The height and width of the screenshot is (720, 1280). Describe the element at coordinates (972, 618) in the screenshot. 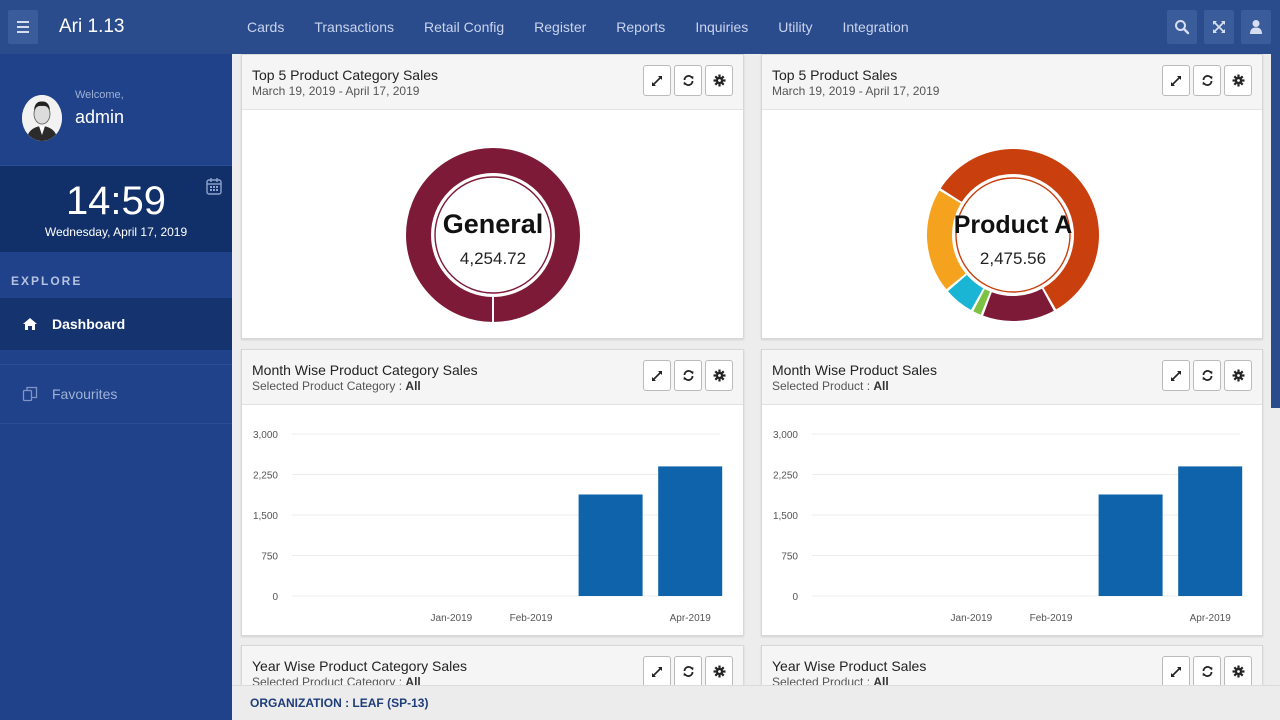

I see `x-tick-label: Jan-2019` at that location.